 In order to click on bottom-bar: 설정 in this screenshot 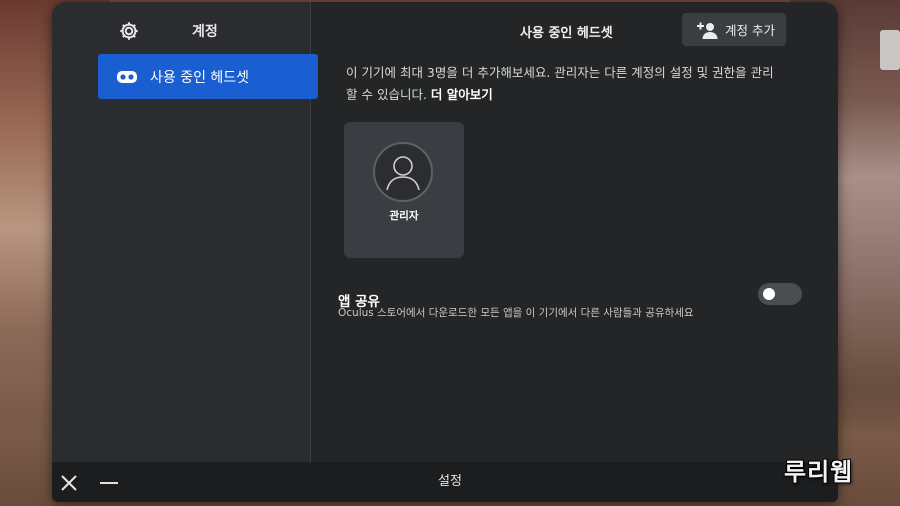, I will do `click(445, 482)`.